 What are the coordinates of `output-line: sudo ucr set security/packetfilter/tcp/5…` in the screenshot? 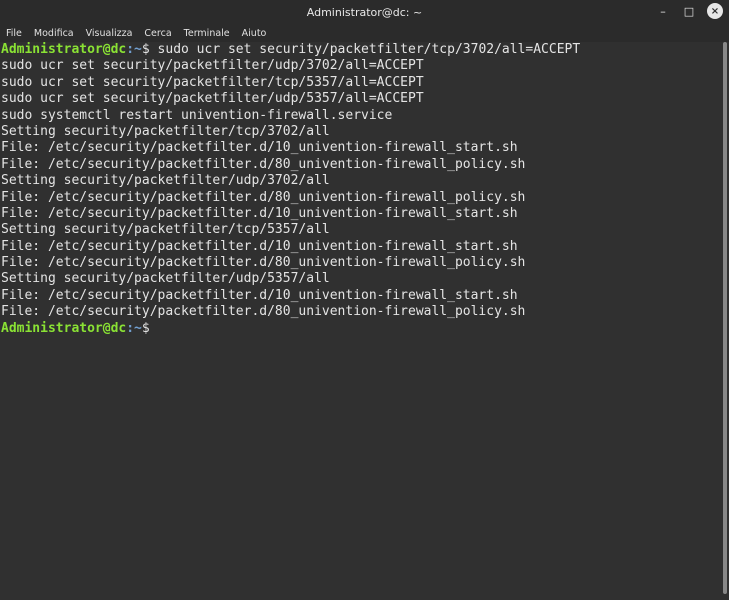 It's located at (212, 82).